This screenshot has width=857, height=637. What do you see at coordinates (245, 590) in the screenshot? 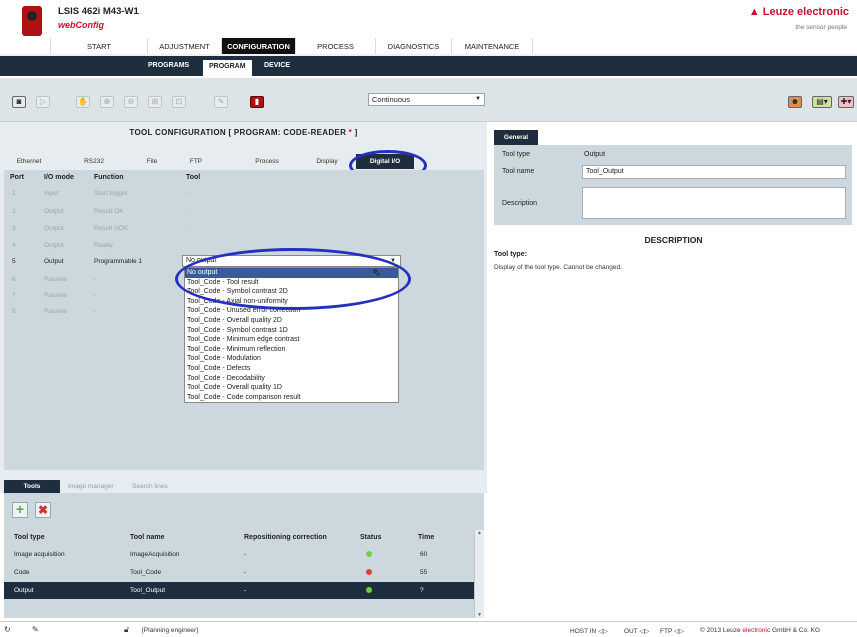
I see `repos-cell: -` at bounding box center [245, 590].